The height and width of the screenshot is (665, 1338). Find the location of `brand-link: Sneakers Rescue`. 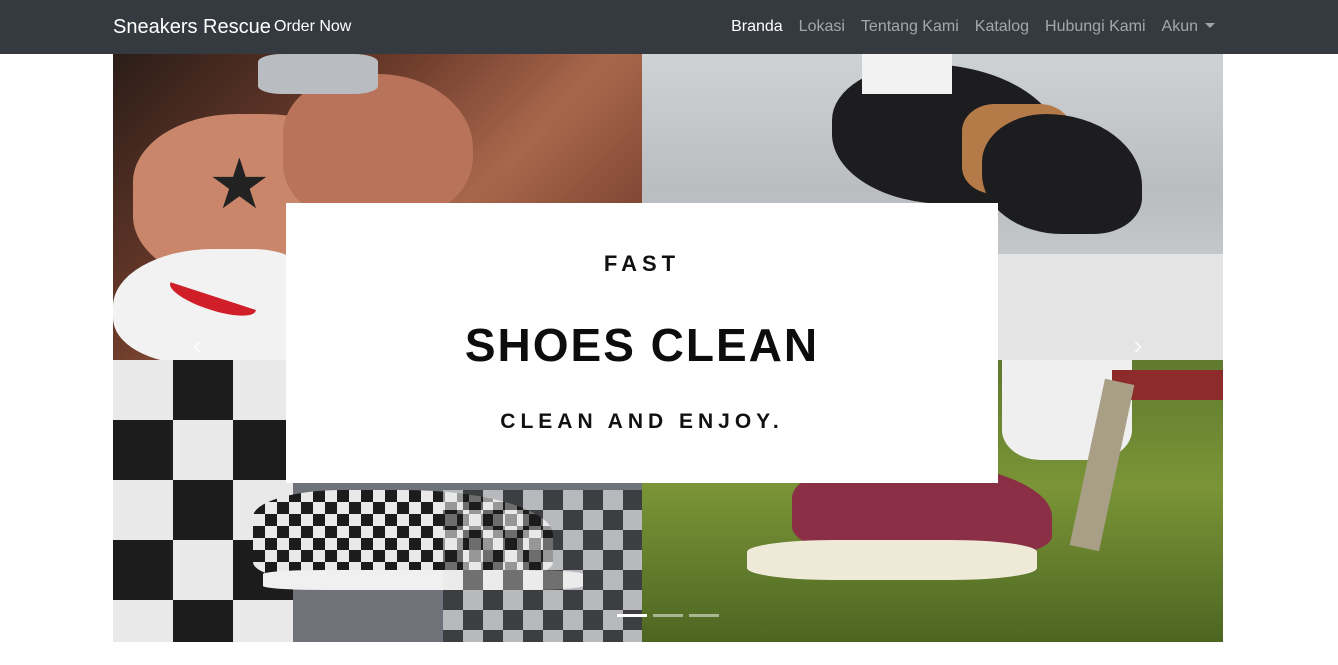

brand-link: Sneakers Rescue is located at coordinates (192, 27).